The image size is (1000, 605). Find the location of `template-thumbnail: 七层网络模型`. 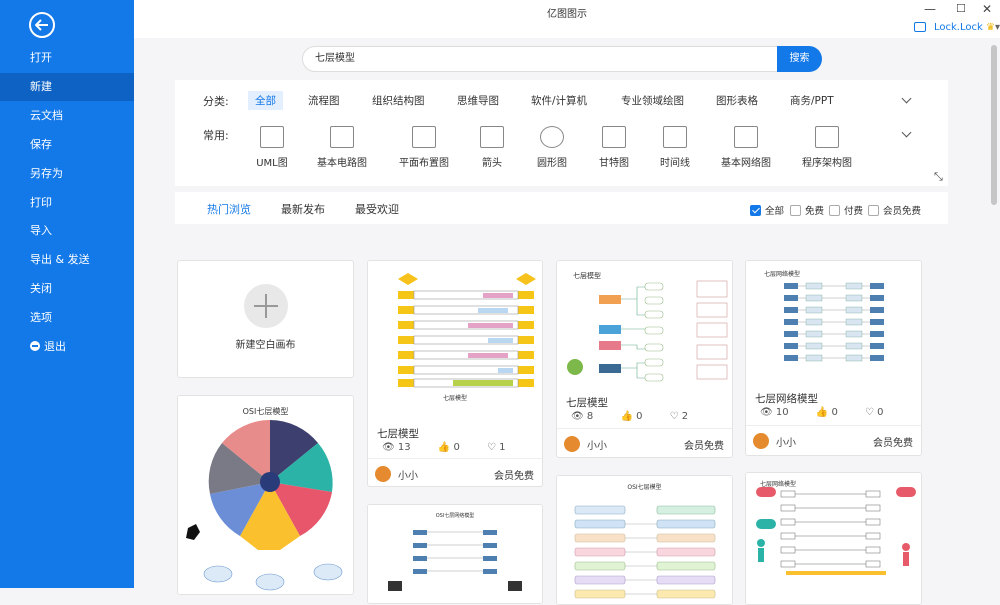

template-thumbnail: 七层网络模型 is located at coordinates (833, 538).